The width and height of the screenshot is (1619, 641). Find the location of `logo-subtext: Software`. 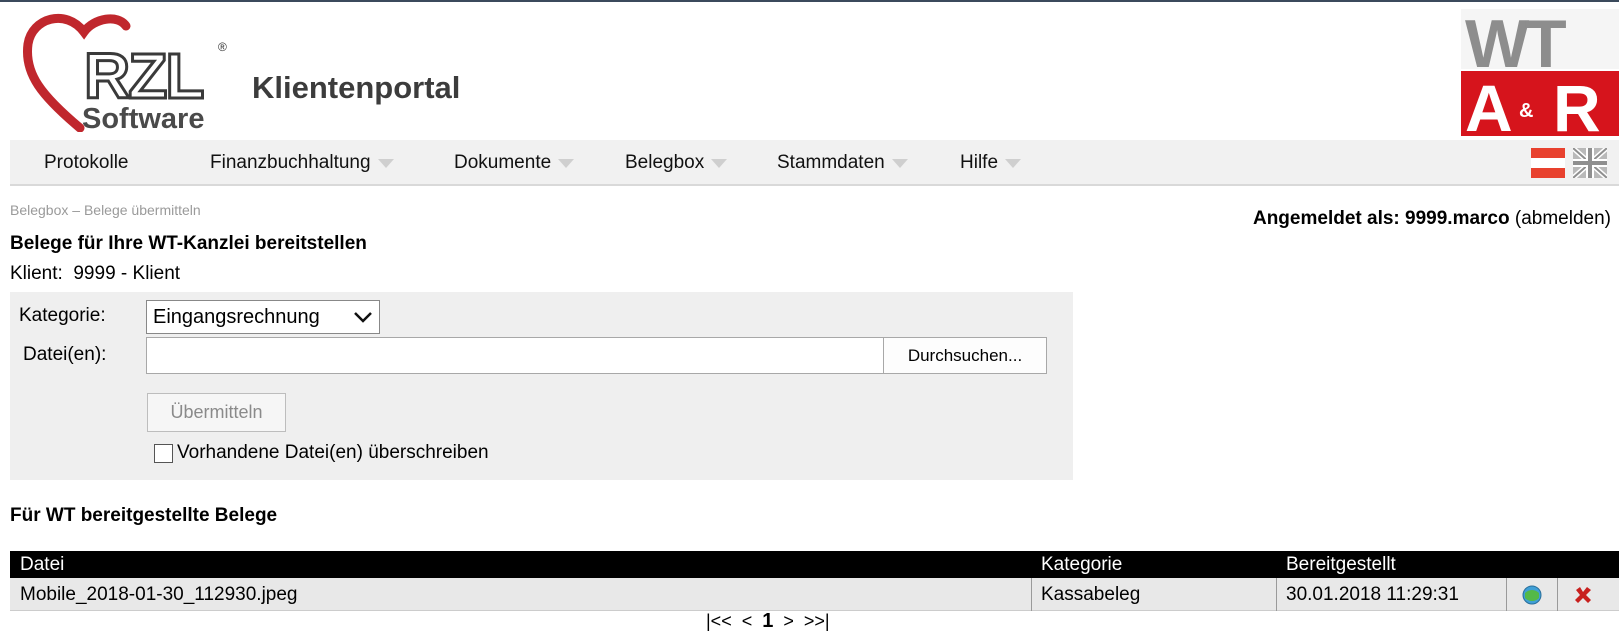

logo-subtext: Software is located at coordinates (143, 119).